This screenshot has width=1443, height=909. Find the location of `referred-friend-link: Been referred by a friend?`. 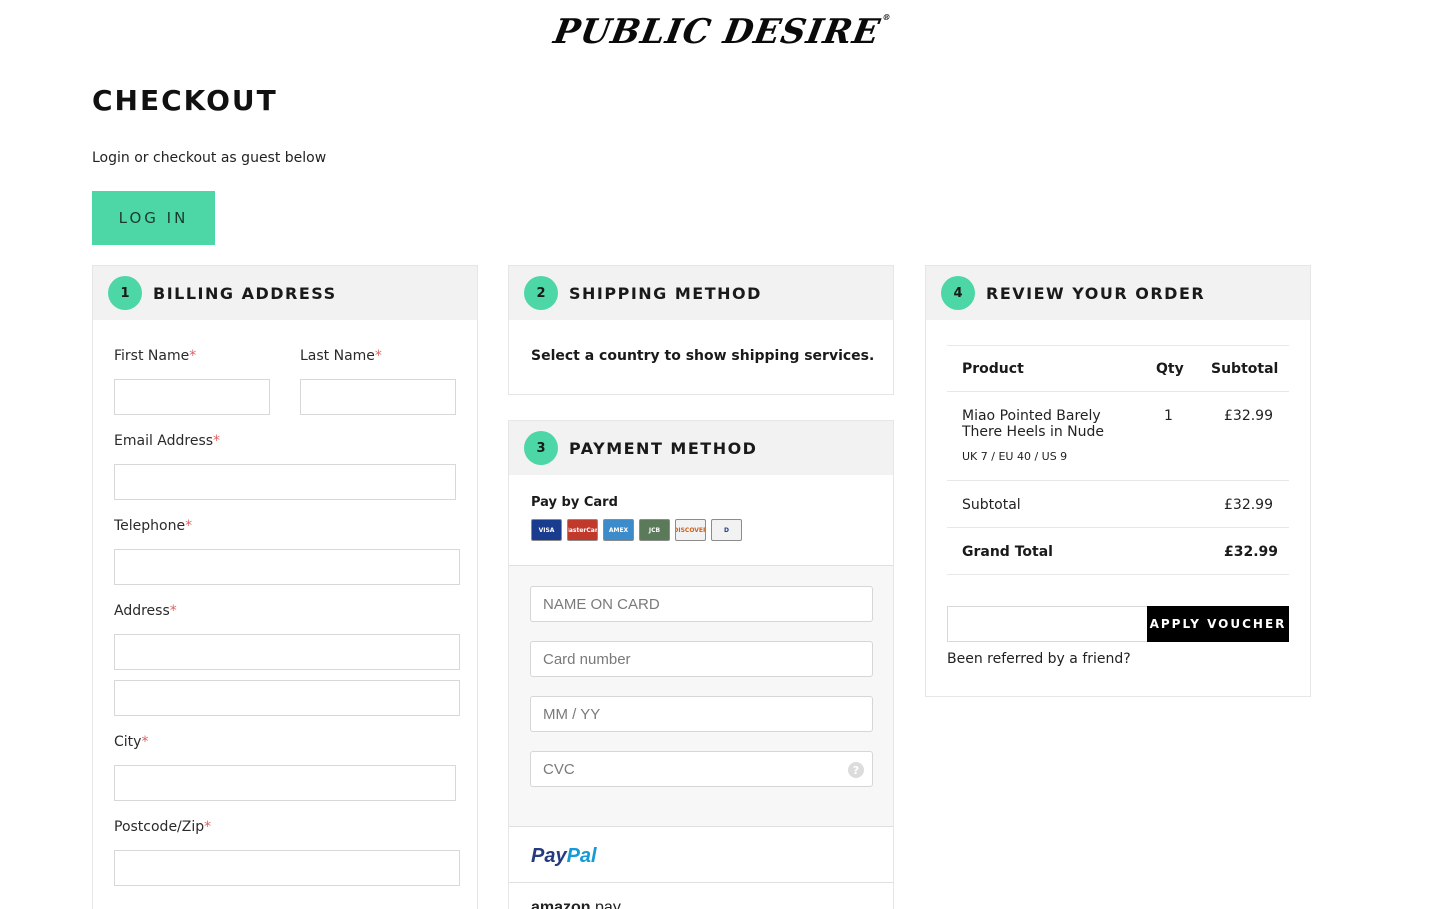

referred-friend-link: Been referred by a friend? is located at coordinates (1039, 659).